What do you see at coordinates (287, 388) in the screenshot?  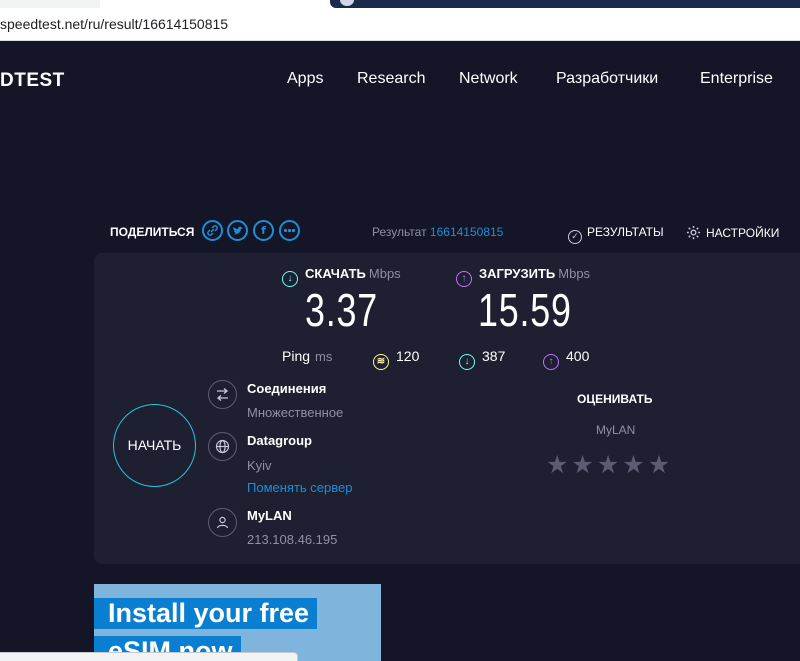 I see `connections-title: Соединения` at bounding box center [287, 388].